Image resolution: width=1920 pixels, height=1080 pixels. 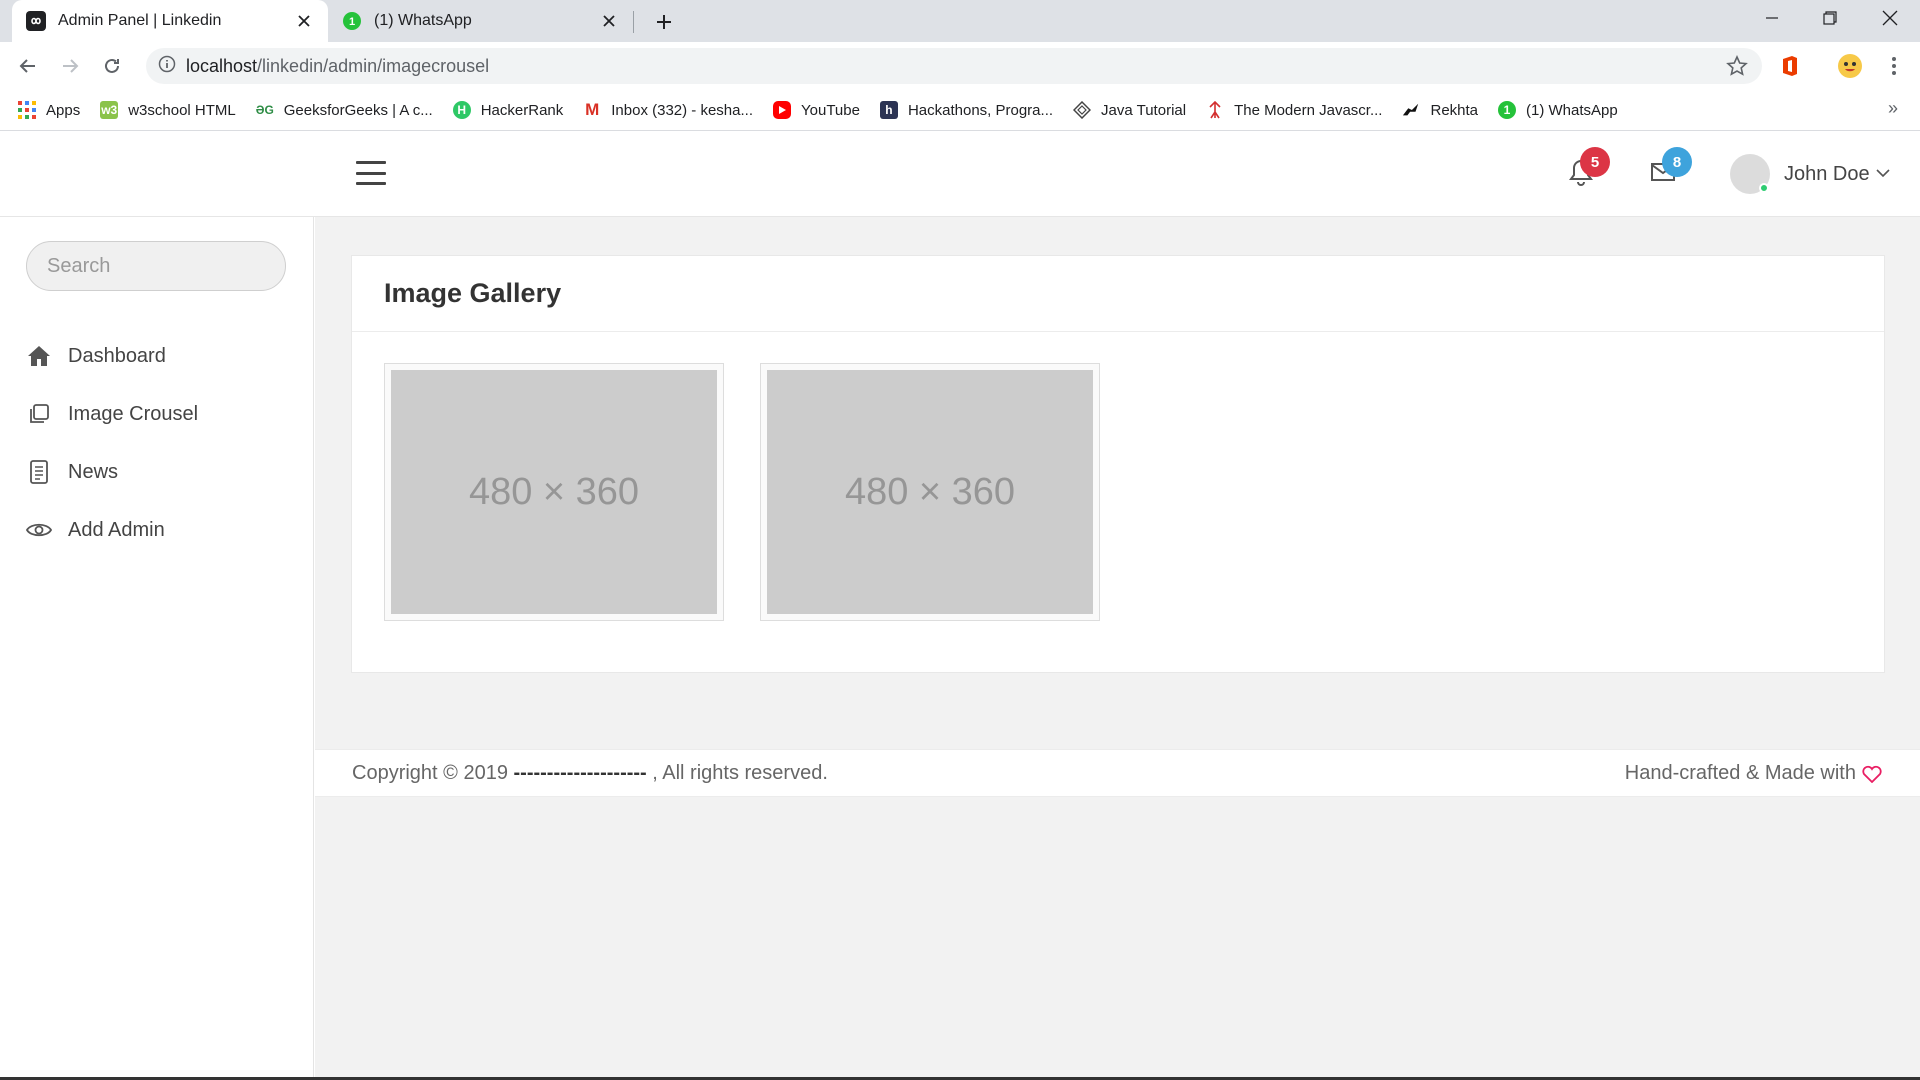 What do you see at coordinates (954, 66) in the screenshot?
I see `address-bar: localhost/linkedin/admin/imagecrousel` at bounding box center [954, 66].